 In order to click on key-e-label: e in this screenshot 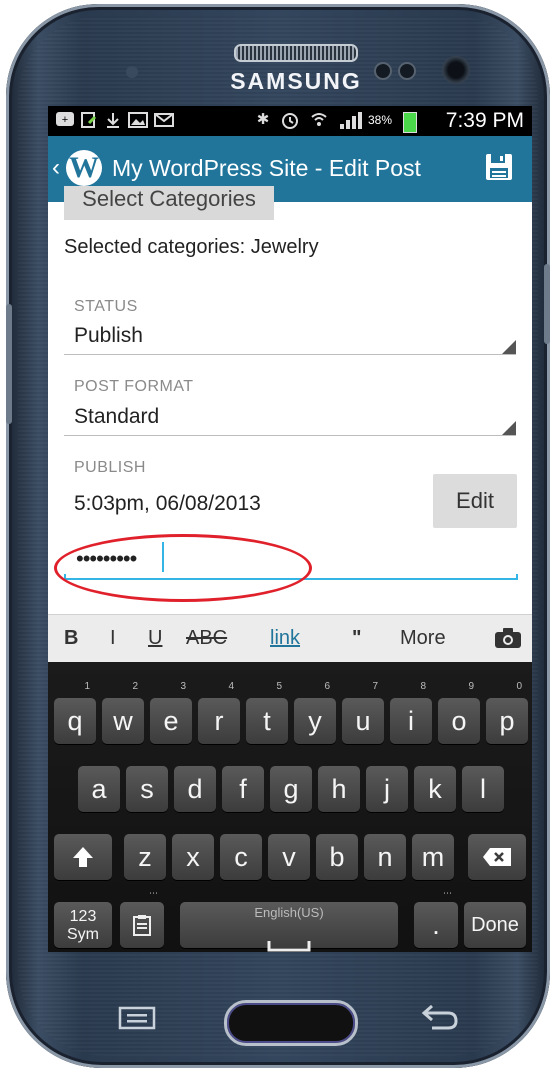, I will do `click(171, 721)`.